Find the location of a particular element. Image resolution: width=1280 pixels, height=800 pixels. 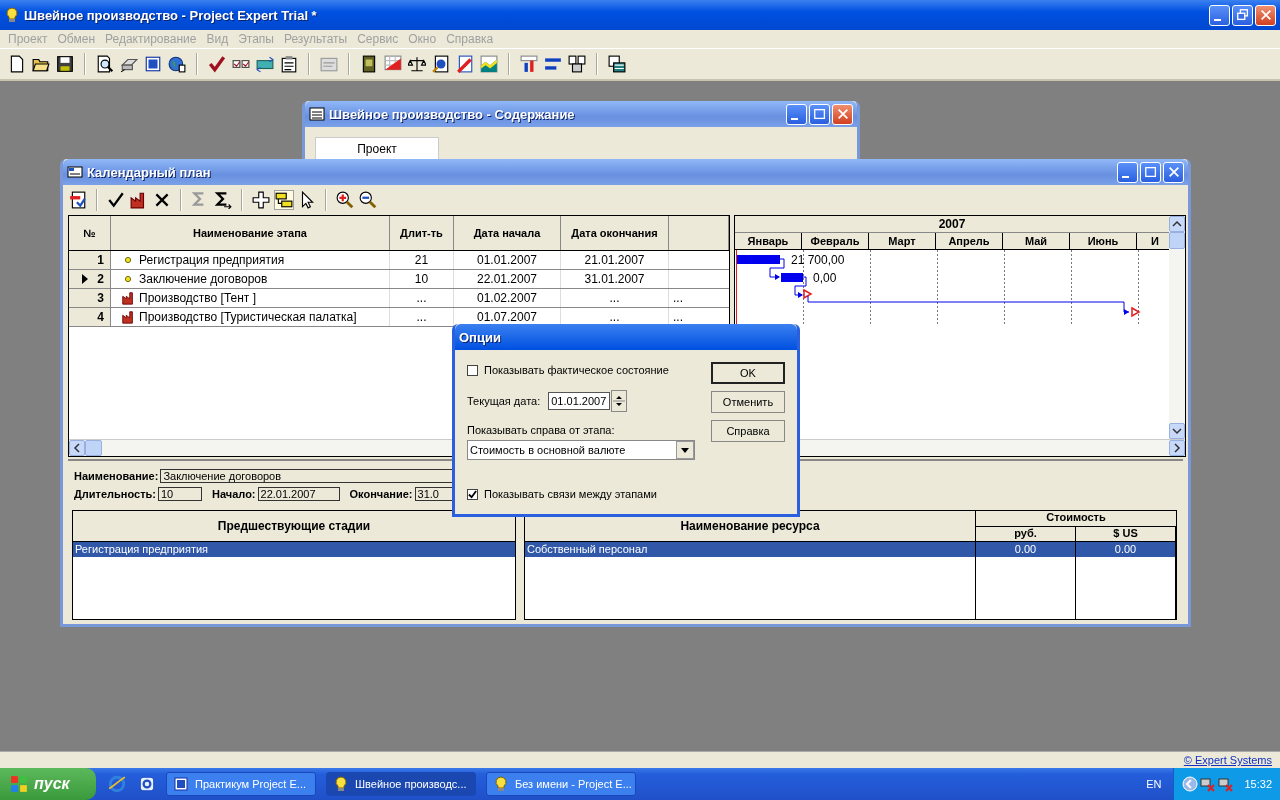

column-header: № is located at coordinates (90, 233).